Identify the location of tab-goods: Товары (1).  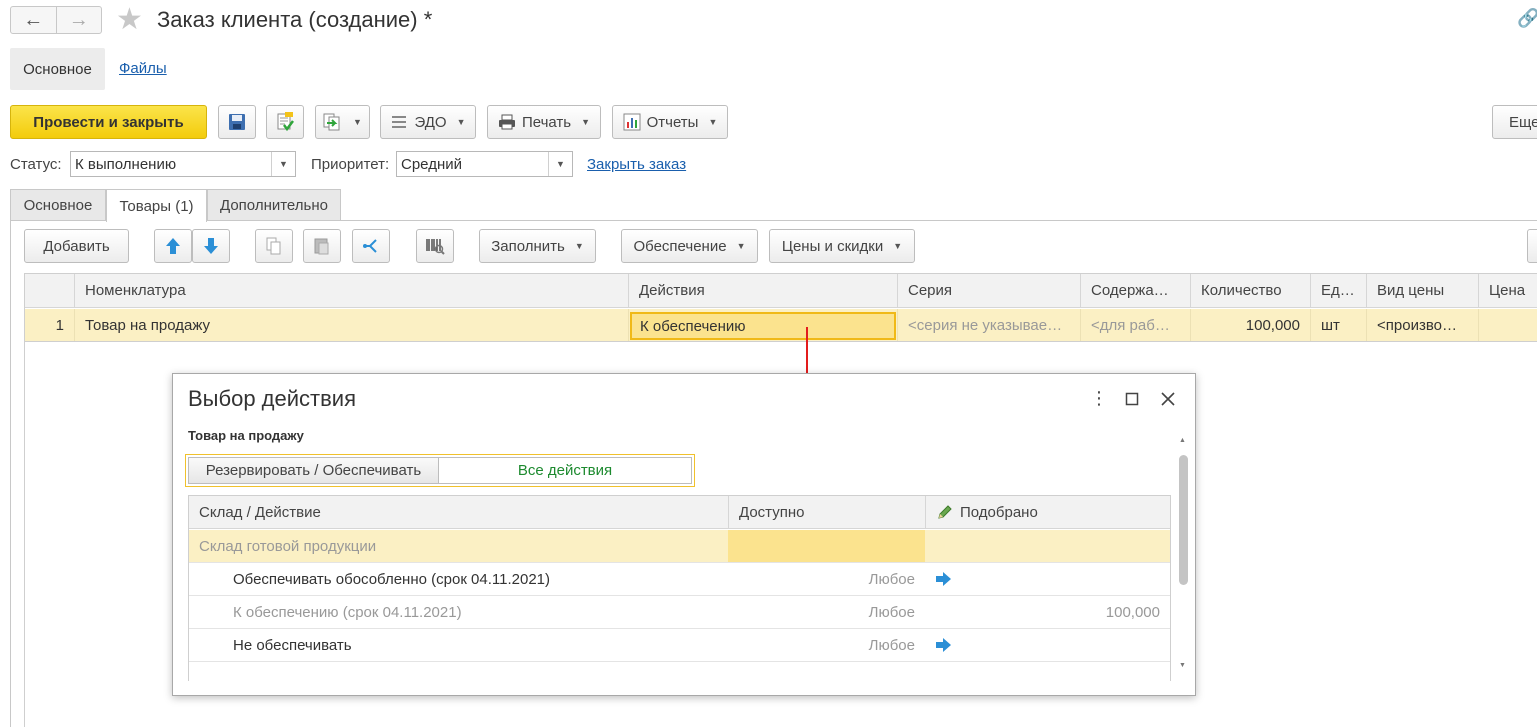
(156, 205).